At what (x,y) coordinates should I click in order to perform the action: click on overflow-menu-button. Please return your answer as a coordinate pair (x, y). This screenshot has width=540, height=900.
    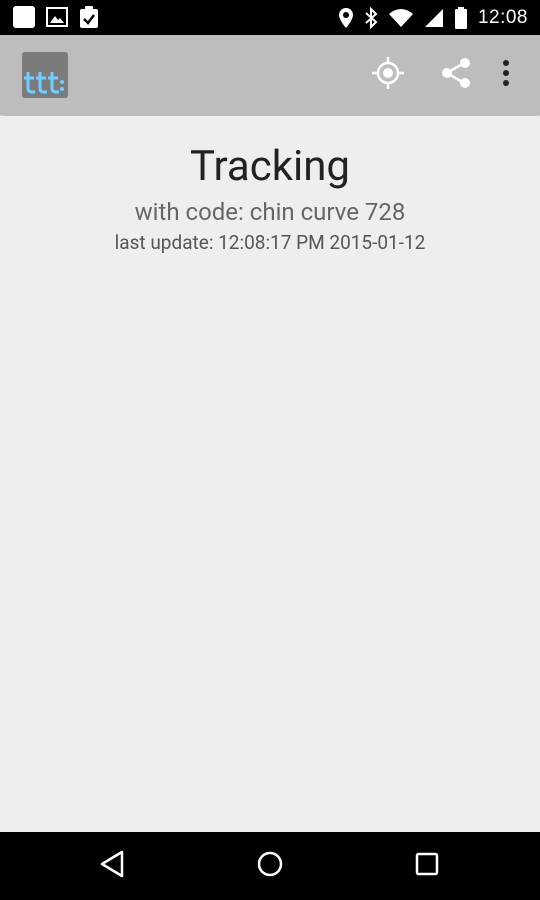
    Looking at the image, I should click on (506, 75).